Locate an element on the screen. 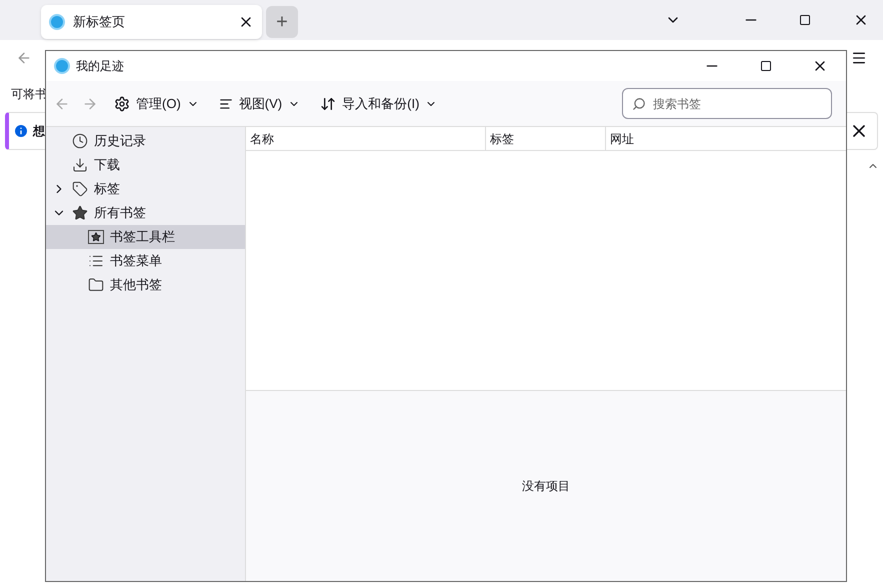 Image resolution: width=883 pixels, height=588 pixels. column-header: 标签 is located at coordinates (546, 138).